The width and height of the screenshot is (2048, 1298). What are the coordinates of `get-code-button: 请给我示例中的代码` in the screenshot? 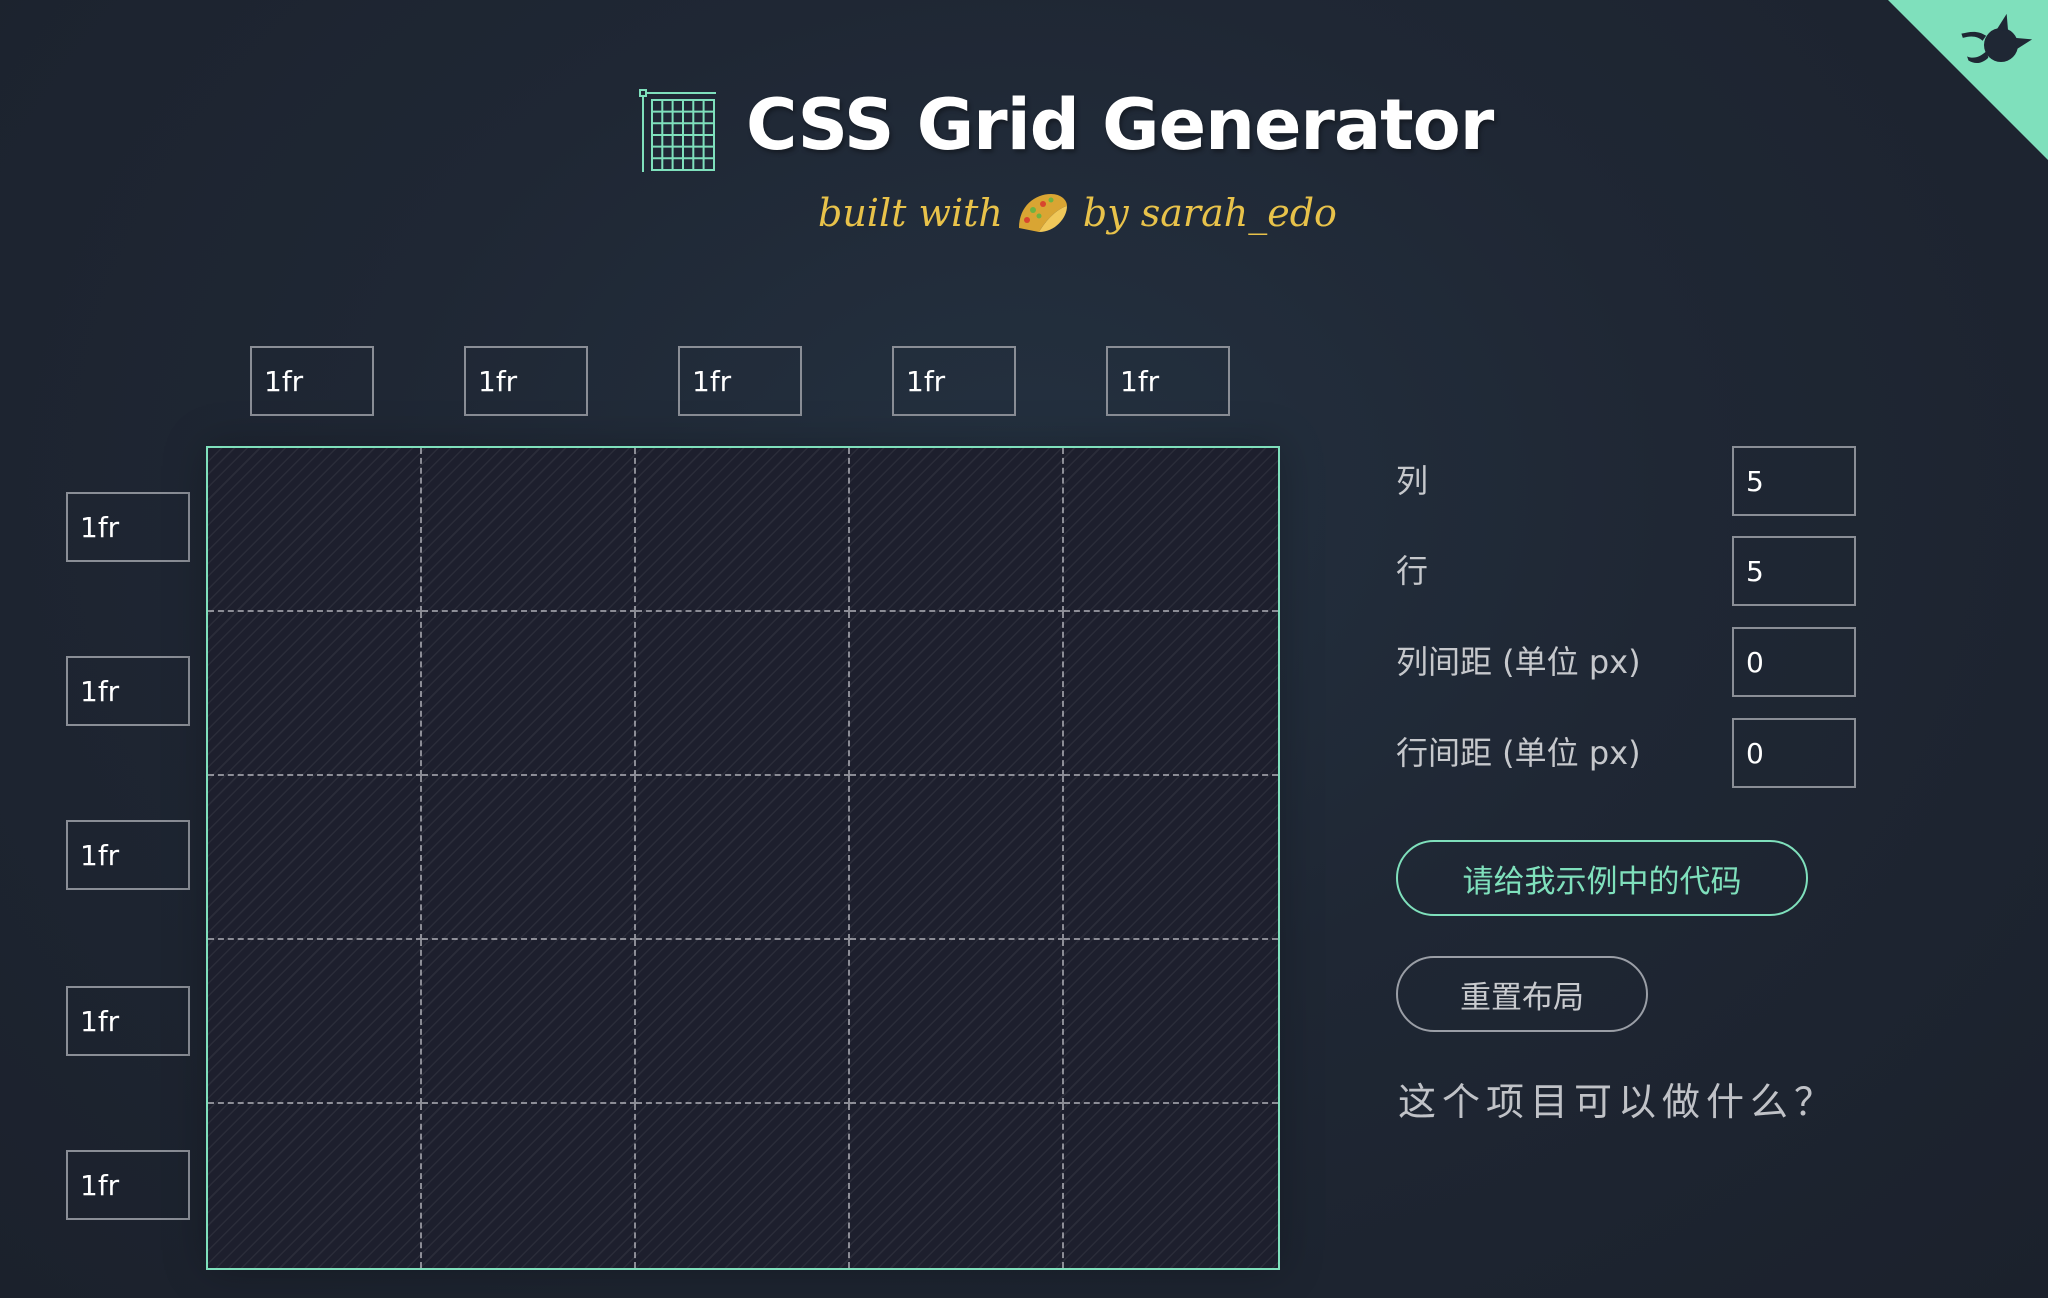 It's located at (1602, 878).